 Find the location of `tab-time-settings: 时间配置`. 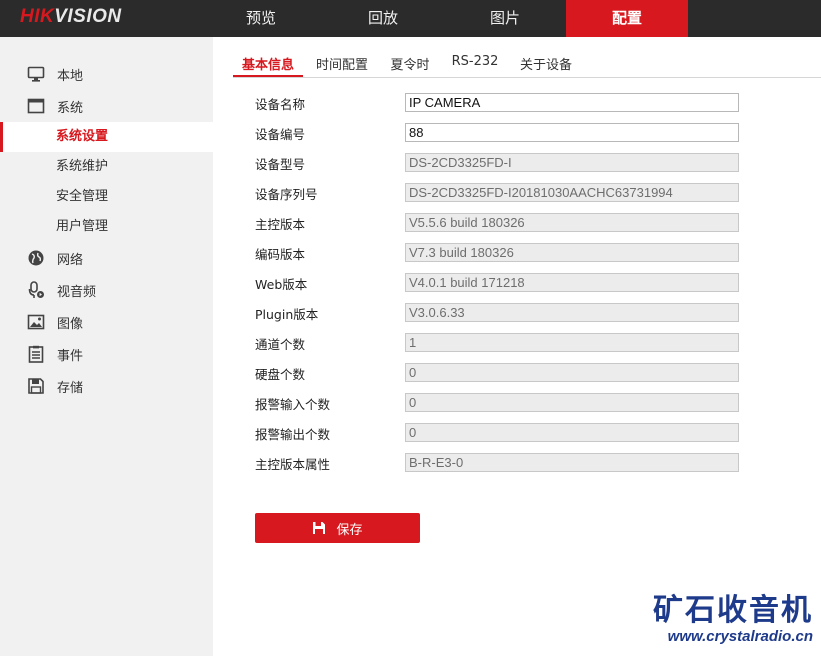

tab-time-settings: 时间配置 is located at coordinates (342, 65).